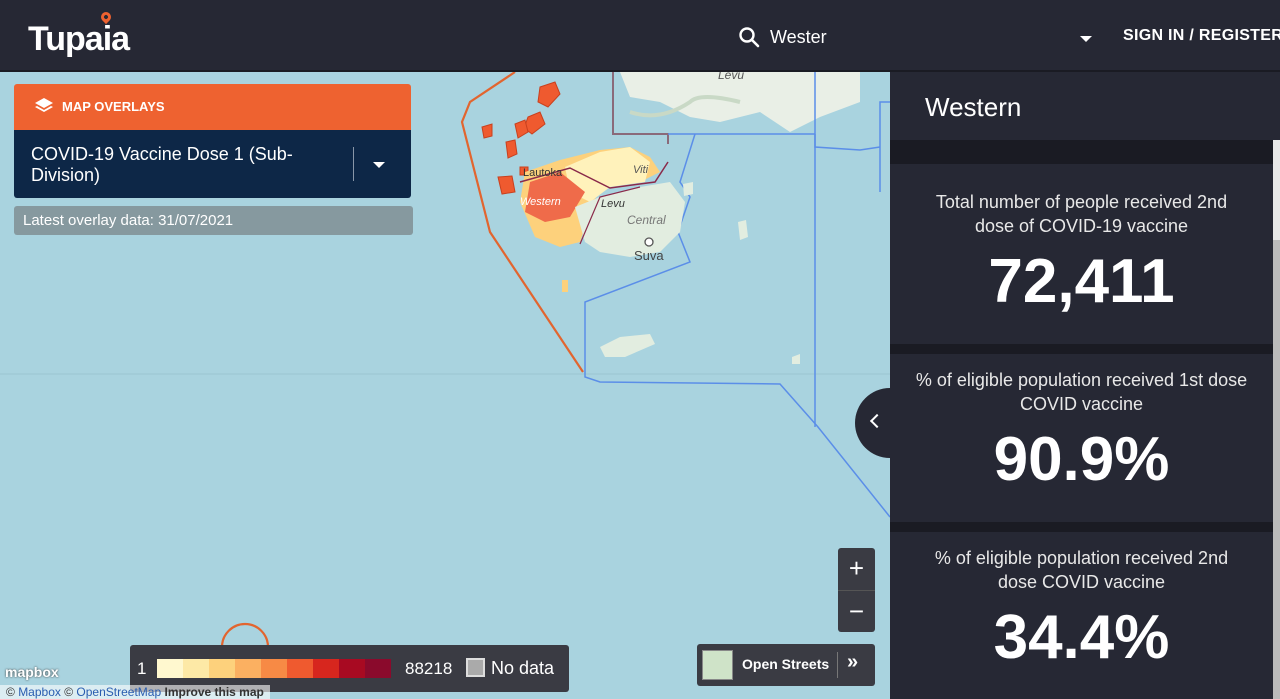 The width and height of the screenshot is (1280, 699). Describe the element at coordinates (162, 164) in the screenshot. I see `selected-overlay-name: COVID-19 Vaccine Dose 1 (Sub-Division)` at that location.